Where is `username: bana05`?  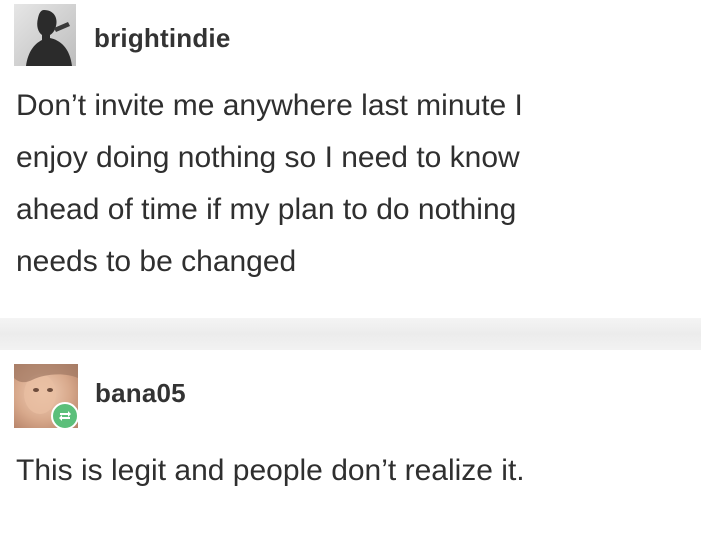
username: bana05 is located at coordinates (140, 393).